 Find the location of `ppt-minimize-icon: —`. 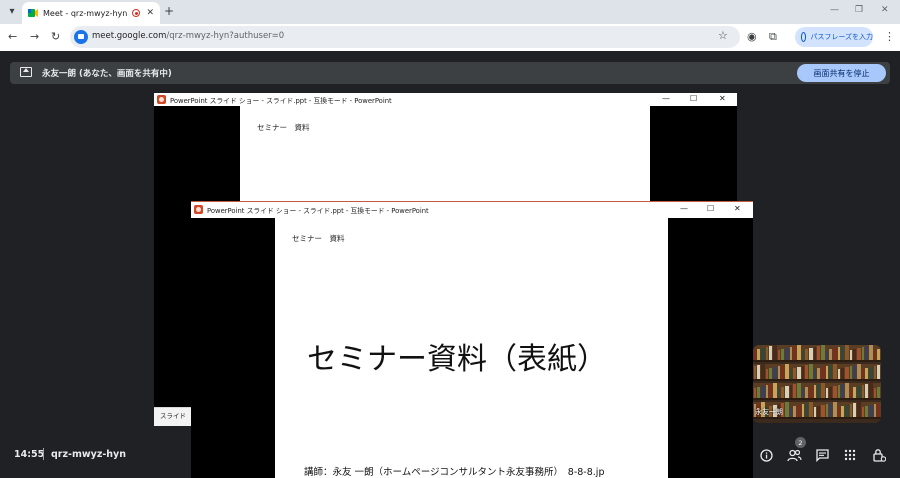

ppt-minimize-icon: — is located at coordinates (666, 98).